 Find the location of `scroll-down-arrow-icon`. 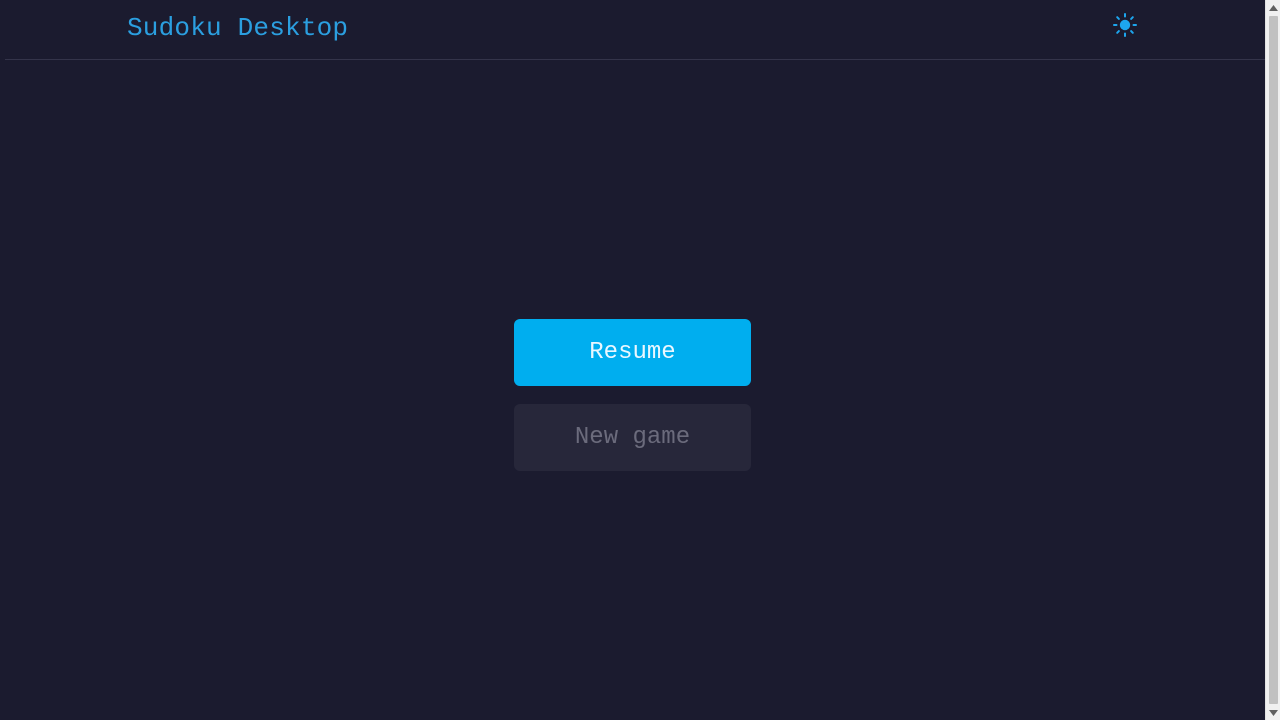

scroll-down-arrow-icon is located at coordinates (1273, 712).